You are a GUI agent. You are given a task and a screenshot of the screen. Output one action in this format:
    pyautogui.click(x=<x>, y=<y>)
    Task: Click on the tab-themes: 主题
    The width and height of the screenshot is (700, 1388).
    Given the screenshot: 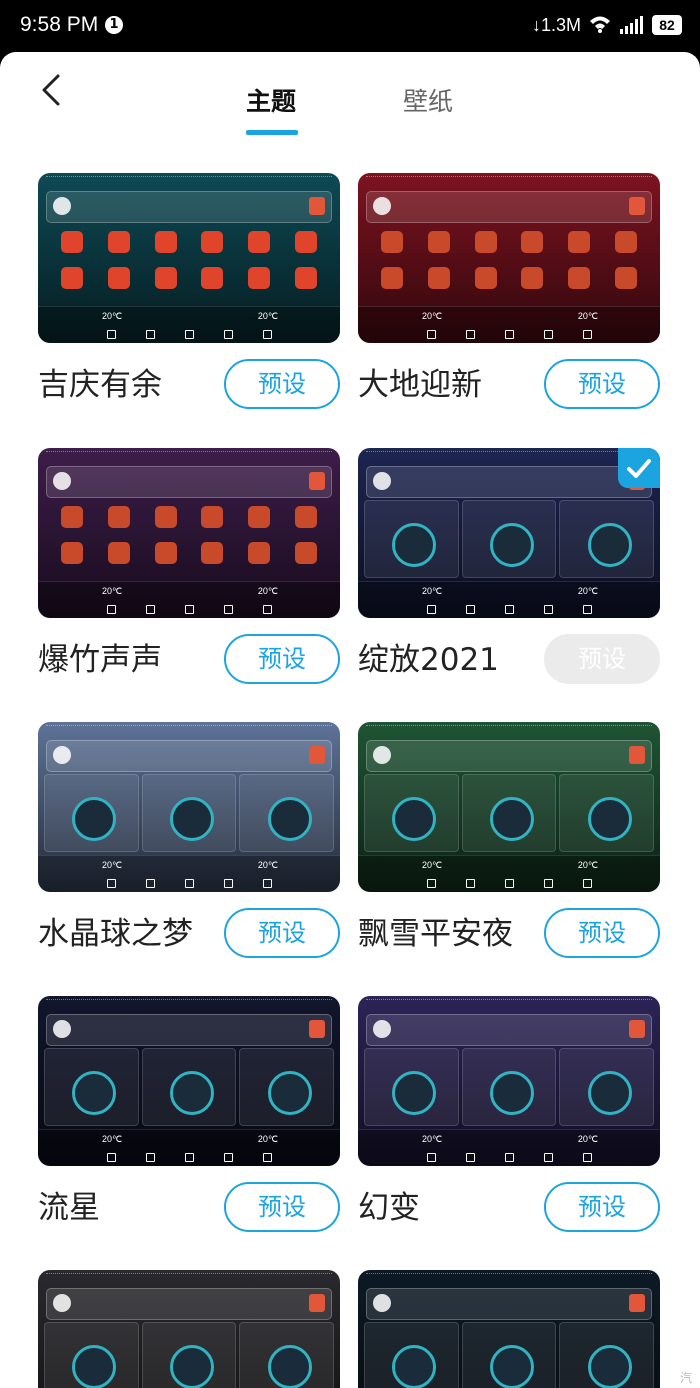 What is the action you would take?
    pyautogui.click(x=271, y=100)
    